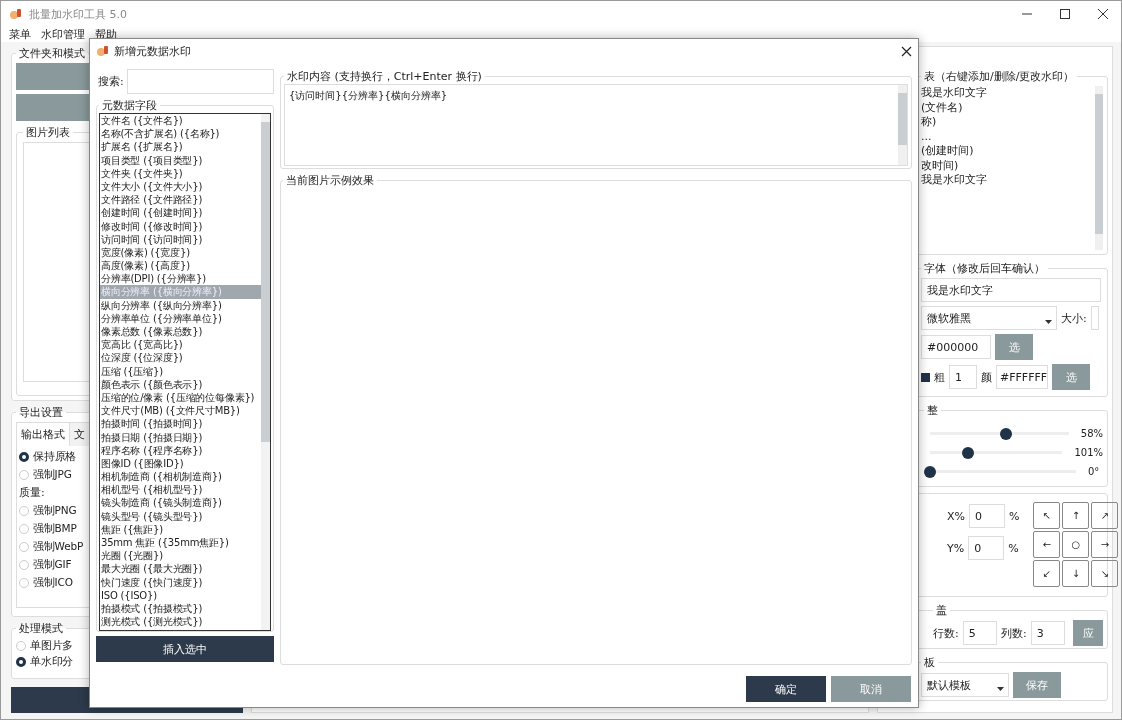 This screenshot has height=720, width=1122. What do you see at coordinates (48, 132) in the screenshot?
I see `group-title: 图片列表` at bounding box center [48, 132].